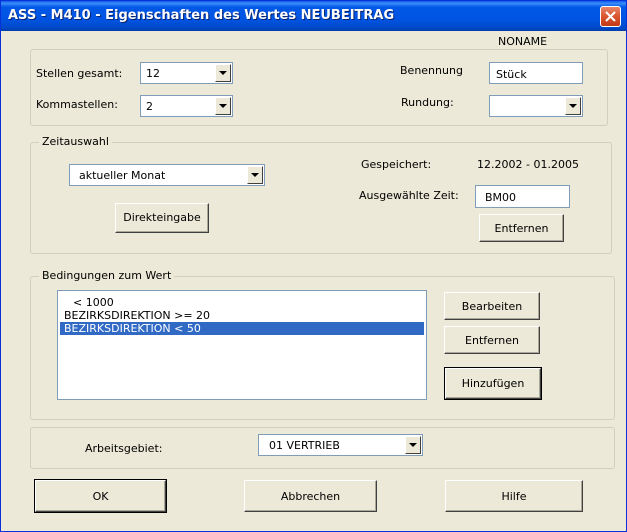 The width and height of the screenshot is (627, 532). Describe the element at coordinates (511, 74) in the screenshot. I see `benennung-value: Stück` at that location.